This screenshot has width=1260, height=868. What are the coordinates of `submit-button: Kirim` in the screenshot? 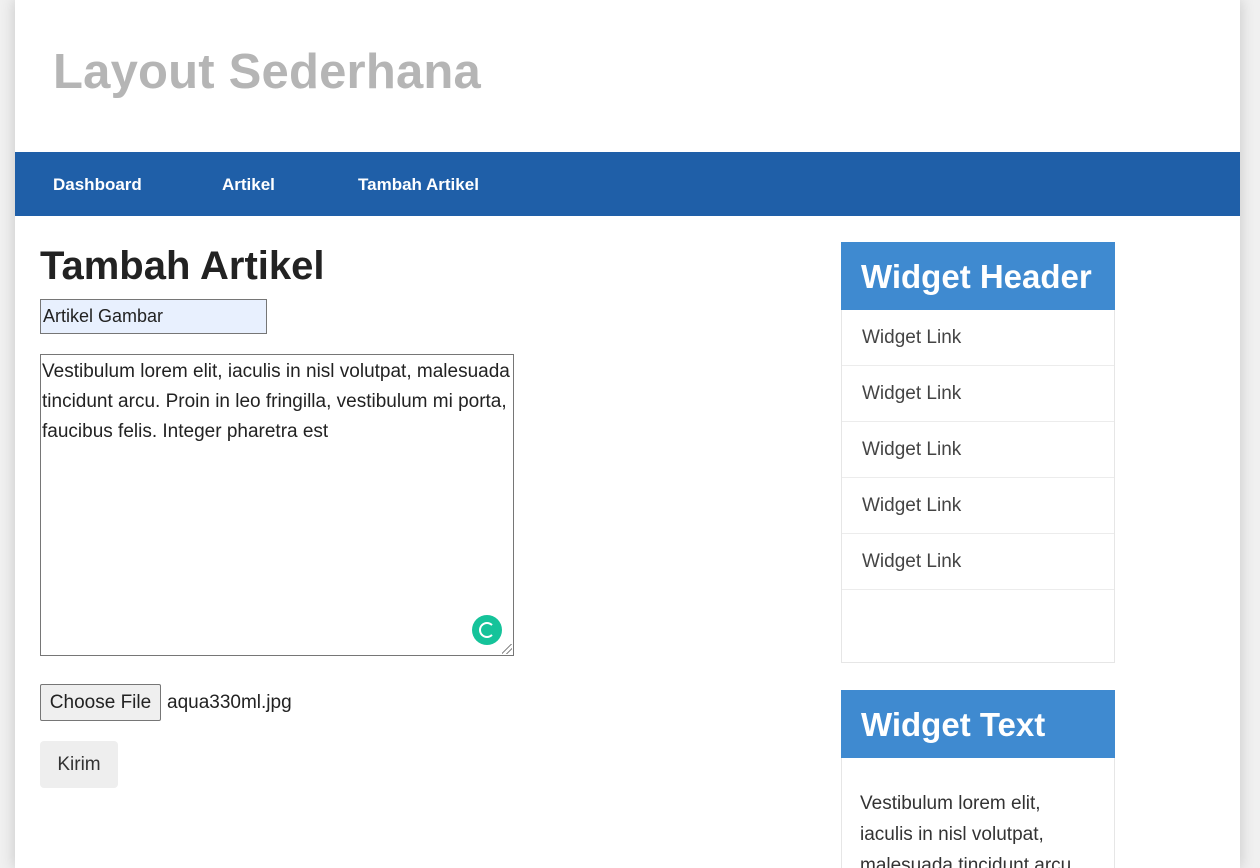 It's located at (79, 764).